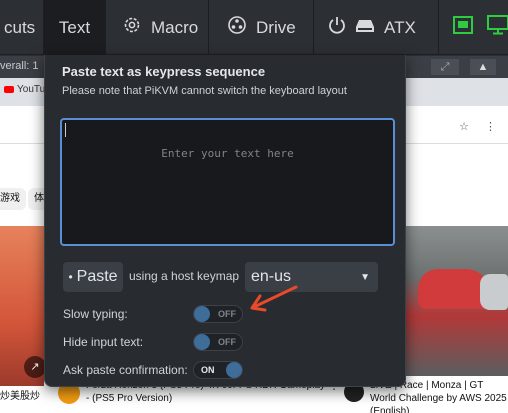 This screenshot has height=413, width=508. I want to click on status-indicators, so click(473, 27).